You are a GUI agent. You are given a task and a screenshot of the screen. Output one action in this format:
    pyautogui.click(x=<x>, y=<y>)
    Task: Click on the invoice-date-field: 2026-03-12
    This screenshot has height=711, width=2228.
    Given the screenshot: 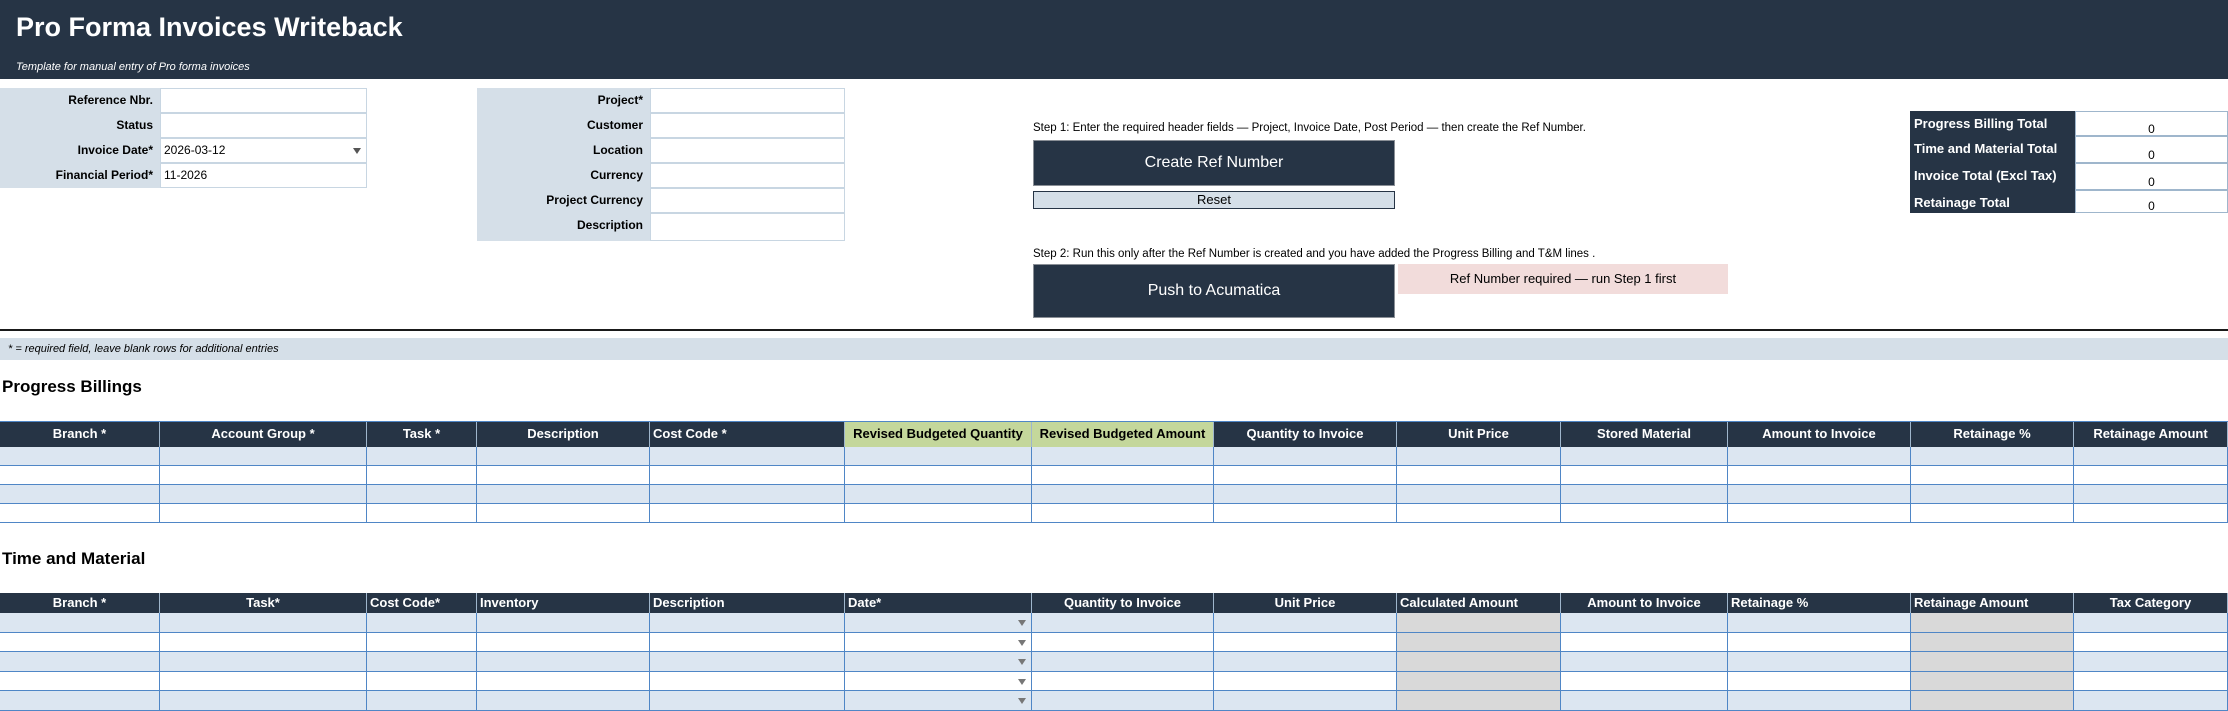 What is the action you would take?
    pyautogui.click(x=263, y=150)
    